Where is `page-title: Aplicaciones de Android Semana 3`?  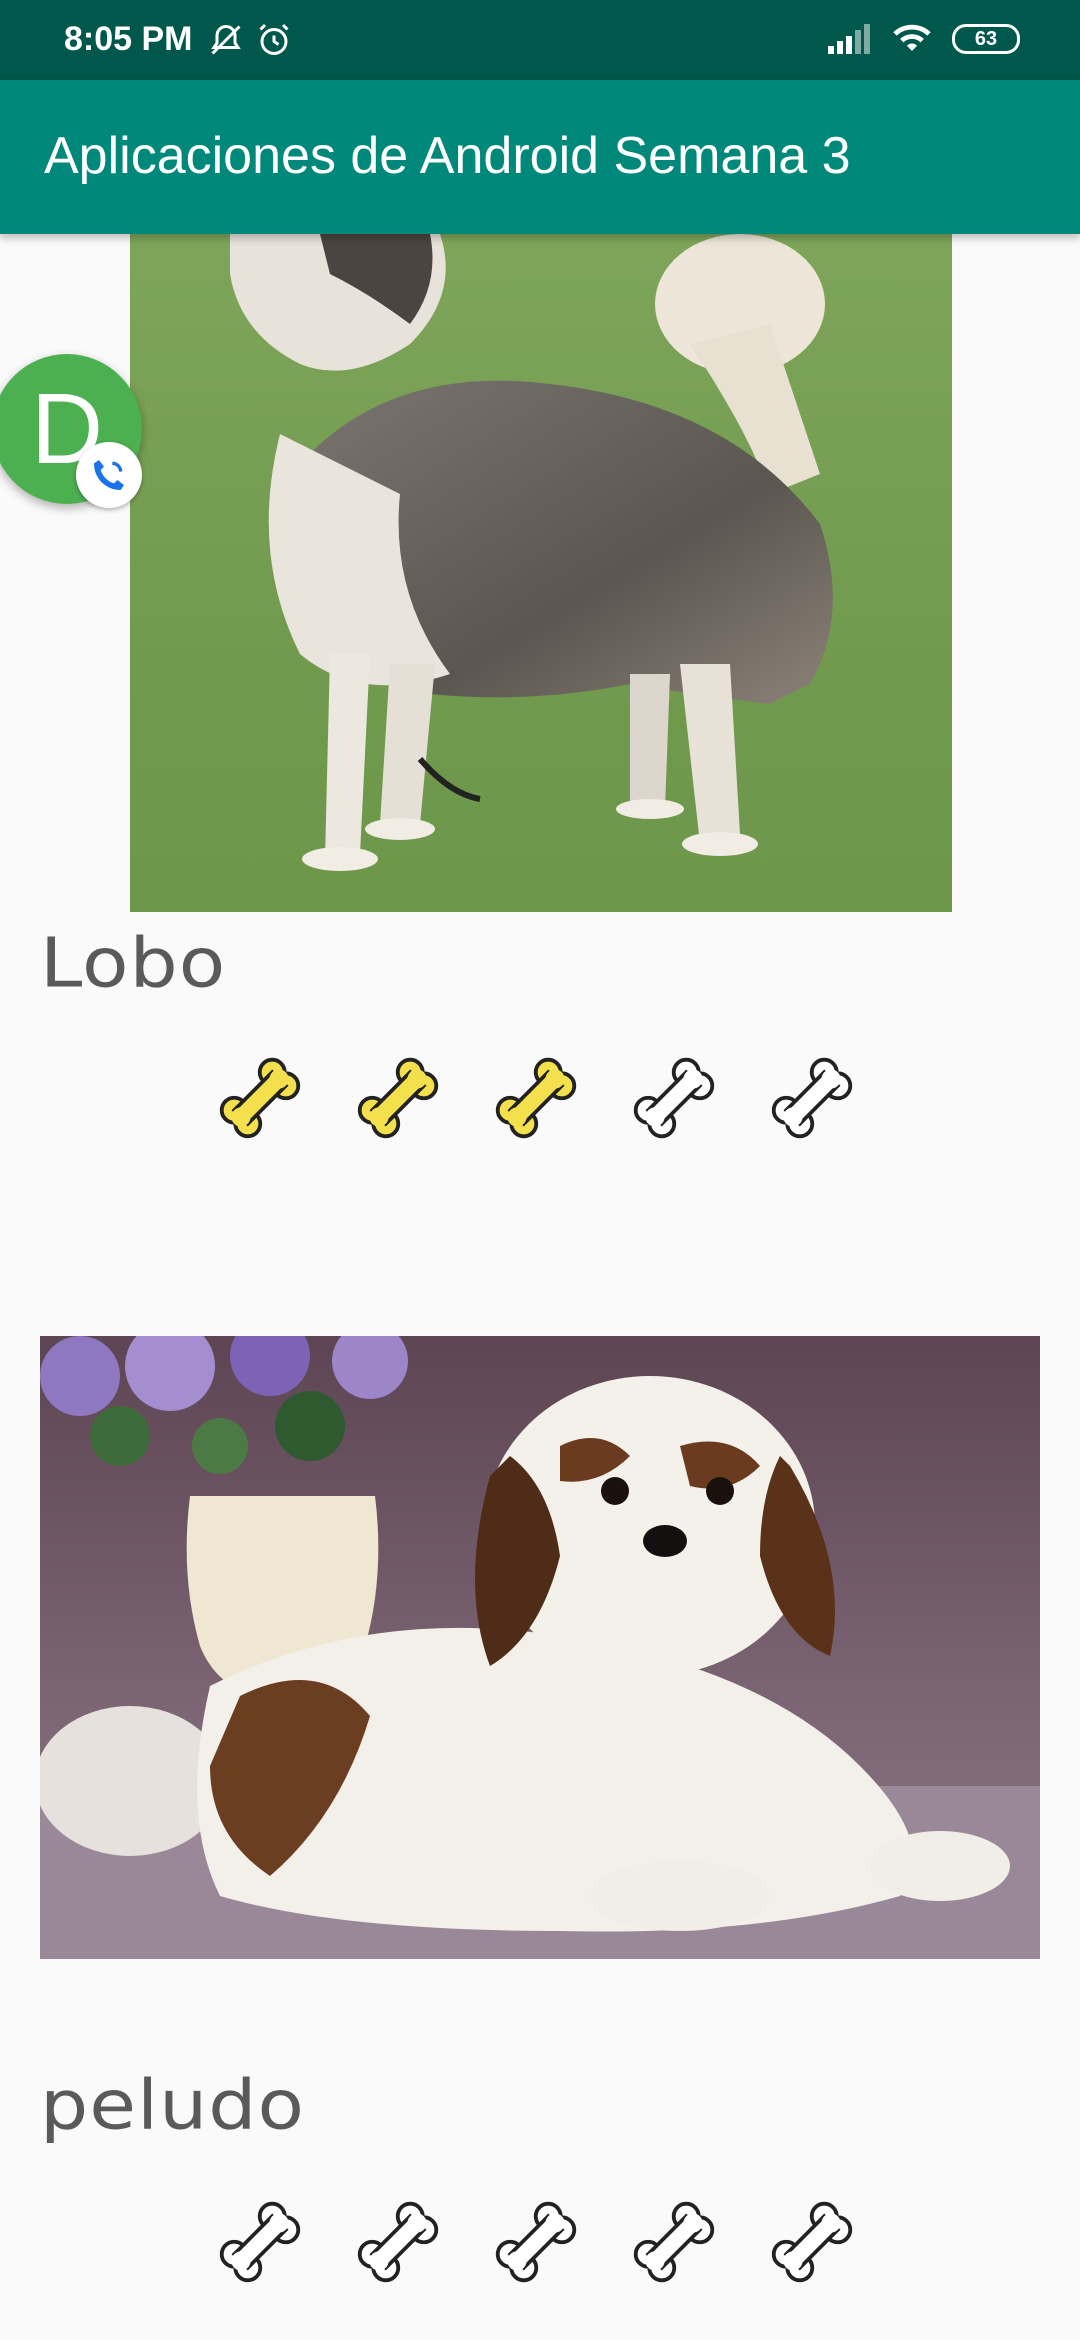
page-title: Aplicaciones de Android Semana 3 is located at coordinates (447, 156).